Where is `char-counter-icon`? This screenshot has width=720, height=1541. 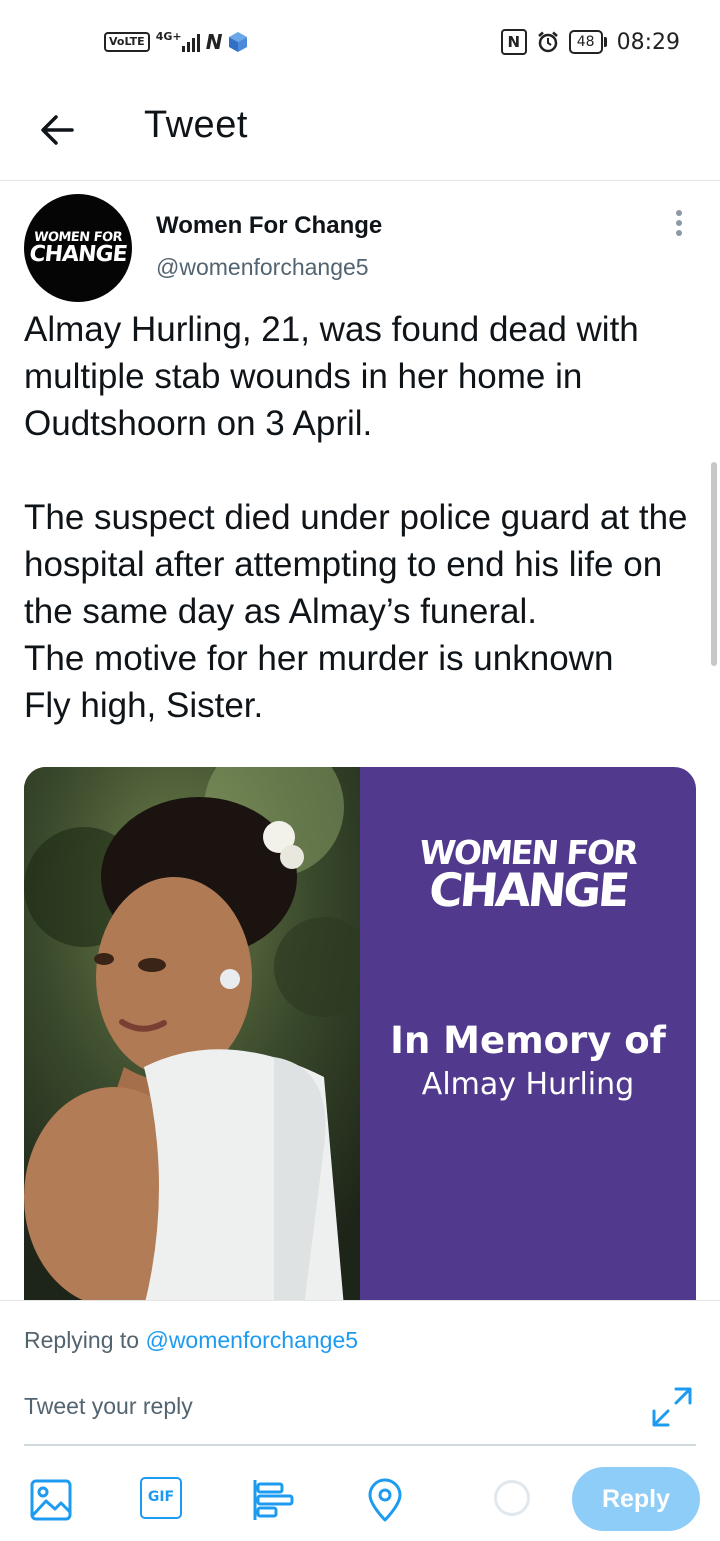 char-counter-icon is located at coordinates (512, 1498).